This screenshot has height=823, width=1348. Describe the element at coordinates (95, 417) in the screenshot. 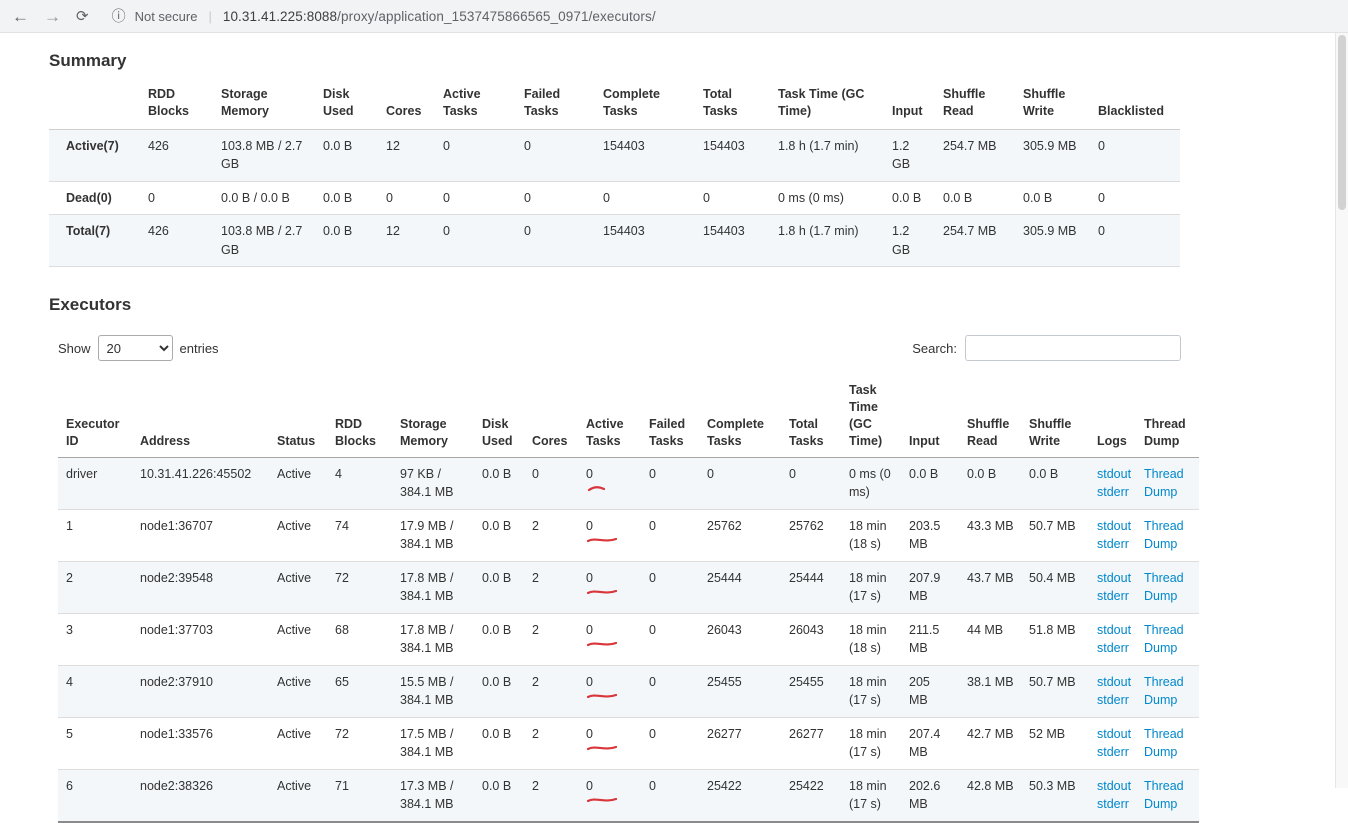

I see `executors-column-header: Executor ID` at that location.